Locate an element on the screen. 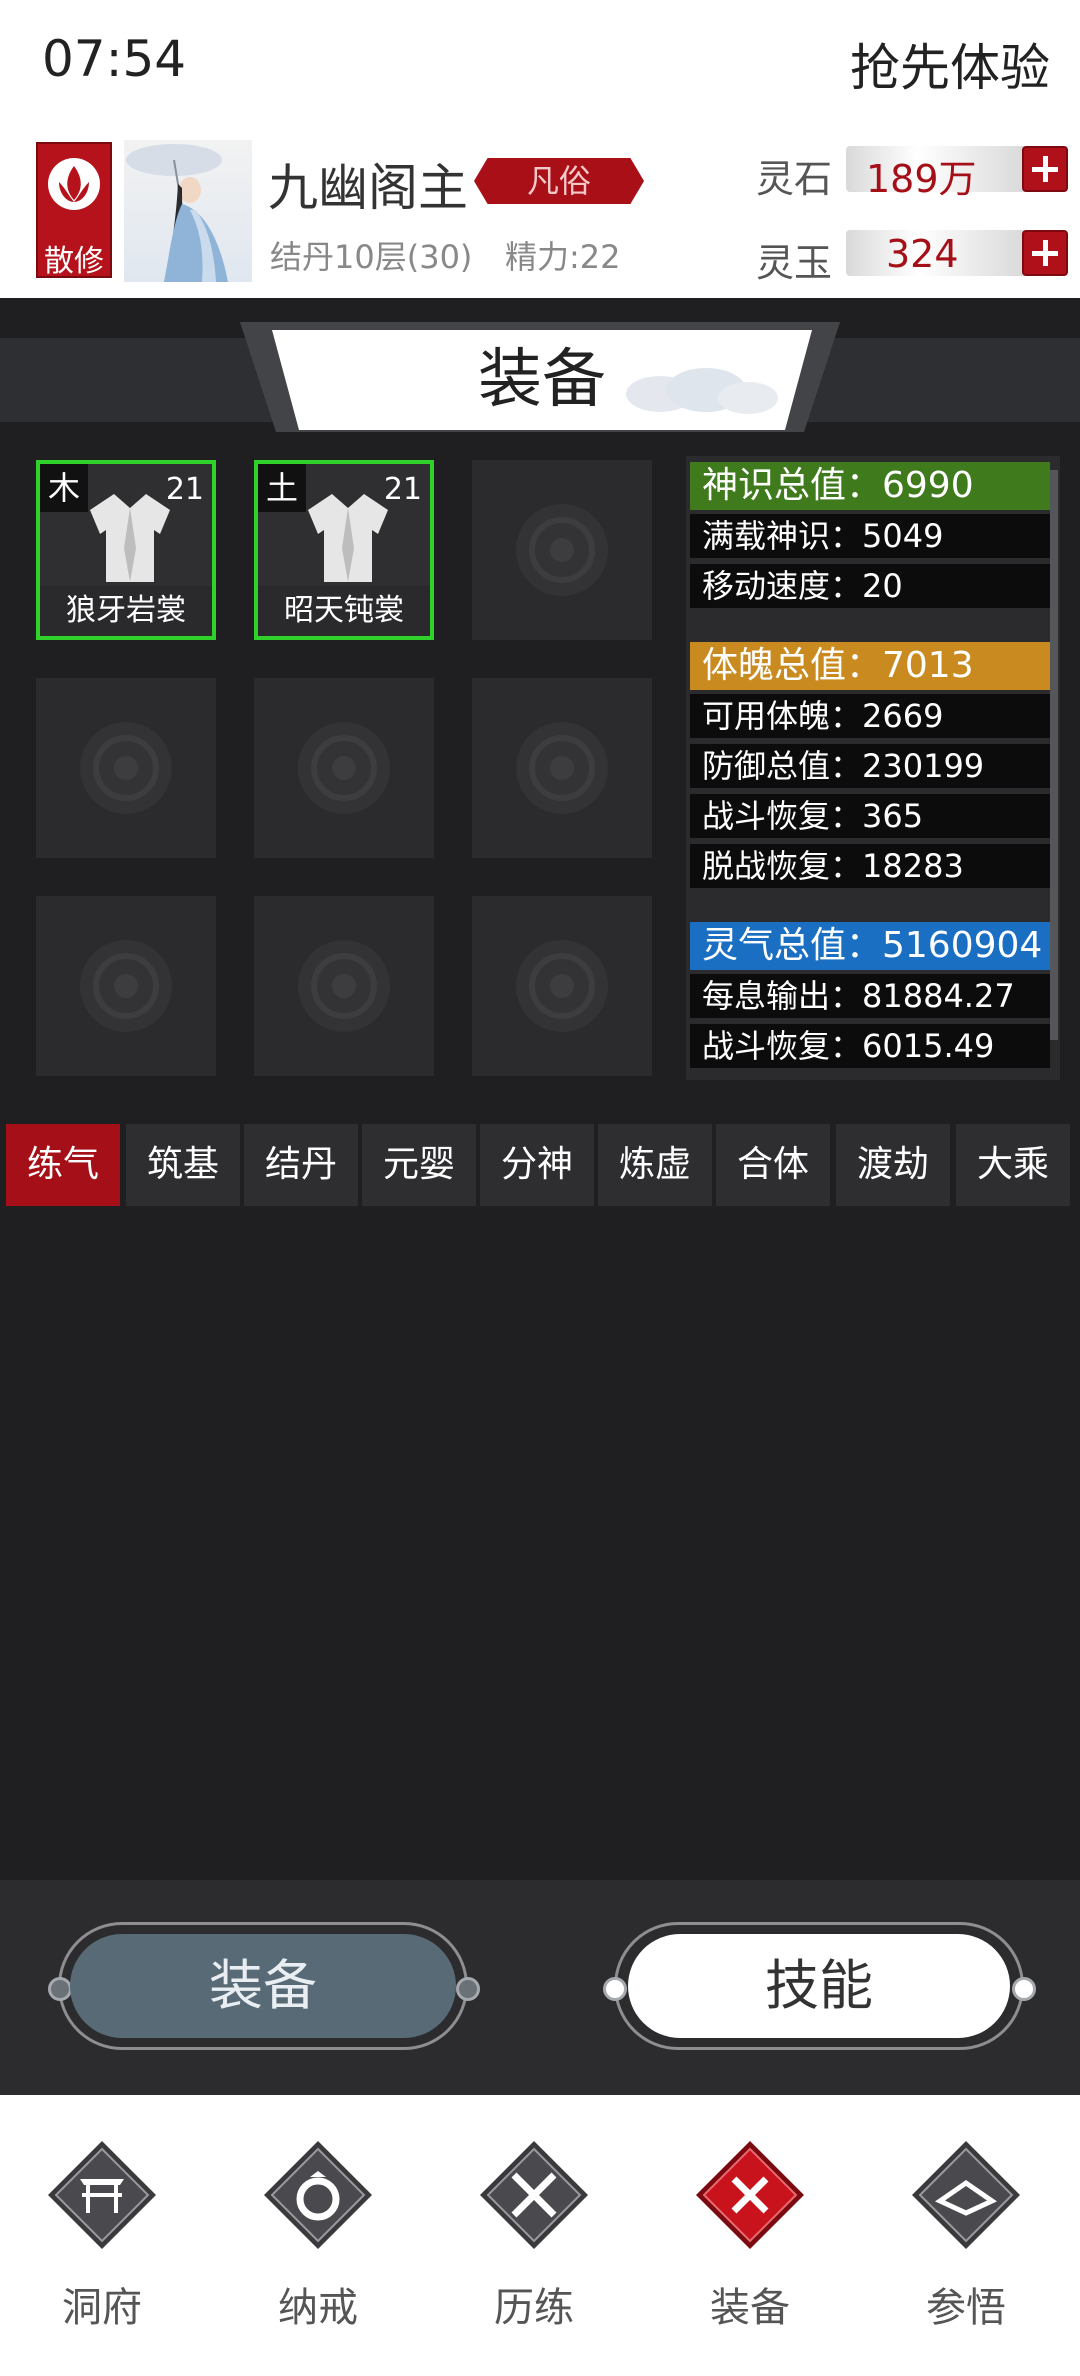 This screenshot has height=2376, width=1080. bottom-navigation: 洞府 纳戒 历练 装备 参悟 is located at coordinates (540, 2235).